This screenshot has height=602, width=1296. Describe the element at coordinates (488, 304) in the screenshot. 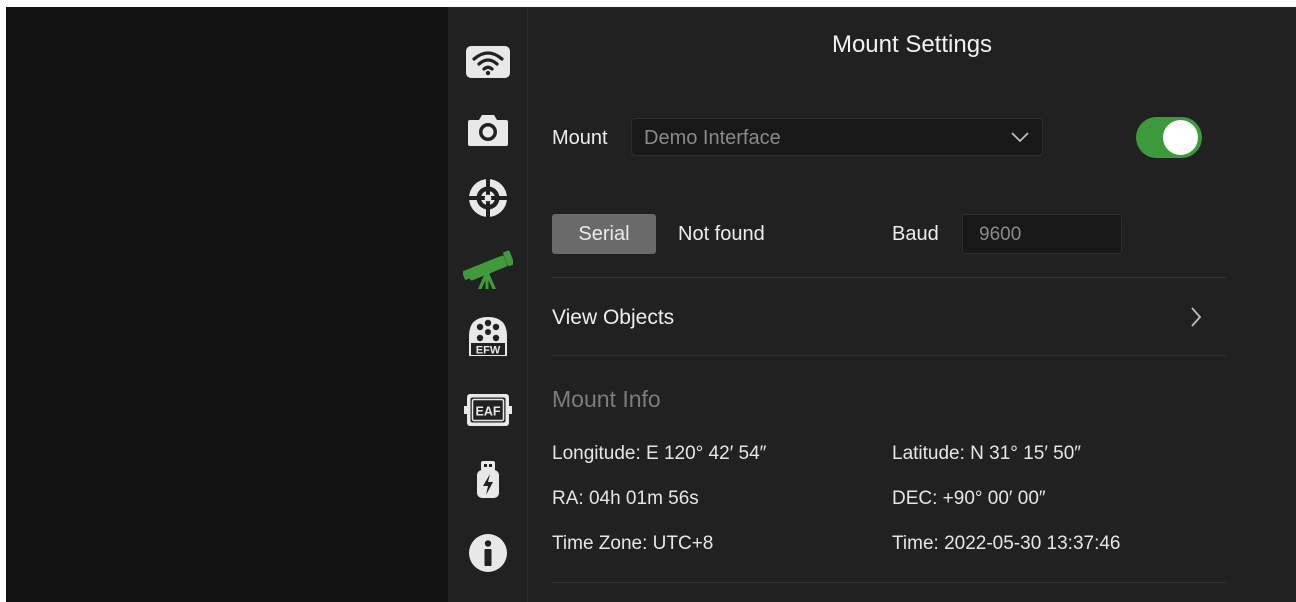

I see `settings-sidebar: EFW EAF` at that location.